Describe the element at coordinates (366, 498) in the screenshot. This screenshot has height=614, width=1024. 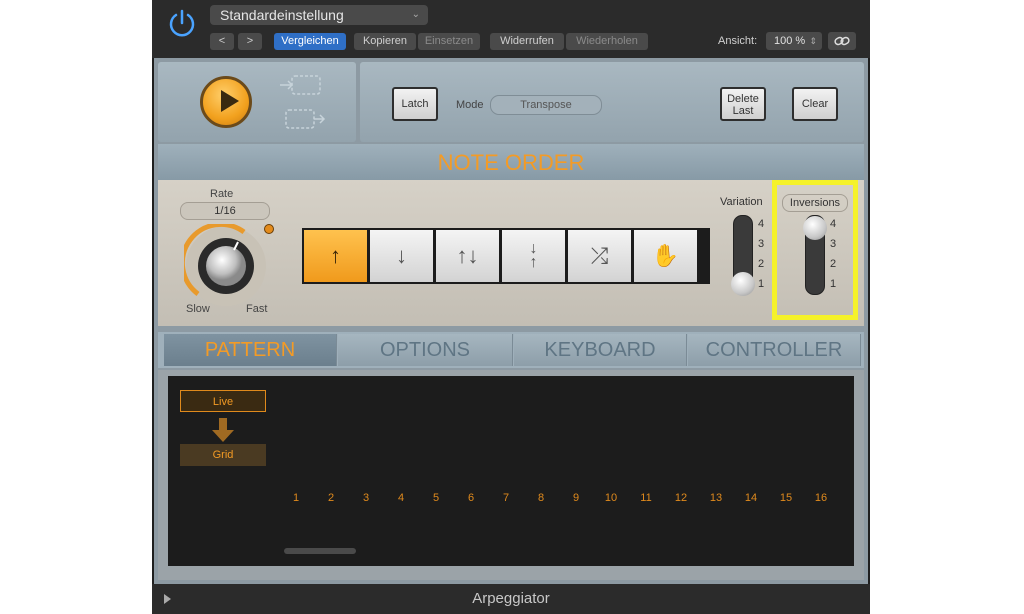
I see `step-number: 3` at that location.